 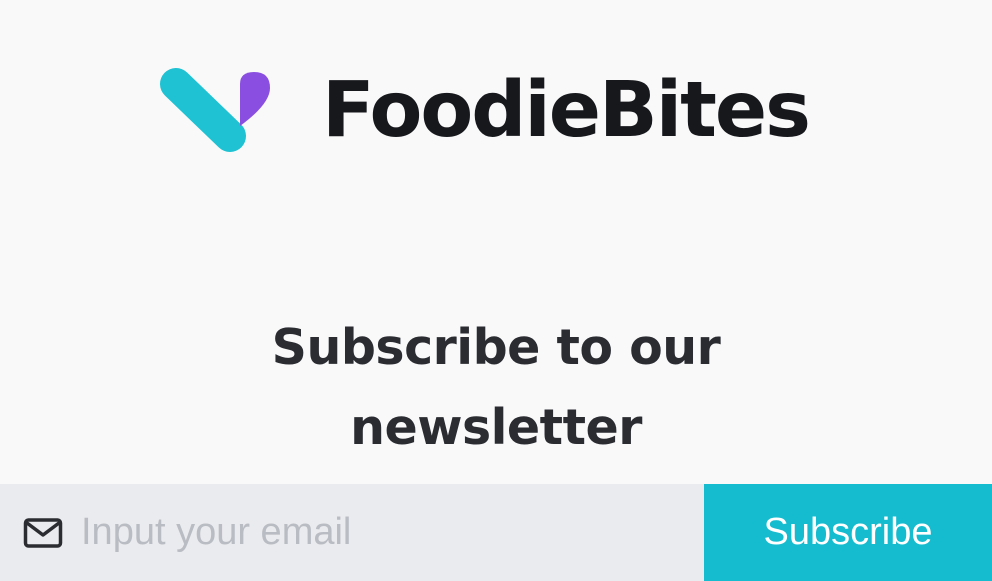 What do you see at coordinates (496, 347) in the screenshot?
I see `newsletter-heading-line-1: Subscribe to our` at bounding box center [496, 347].